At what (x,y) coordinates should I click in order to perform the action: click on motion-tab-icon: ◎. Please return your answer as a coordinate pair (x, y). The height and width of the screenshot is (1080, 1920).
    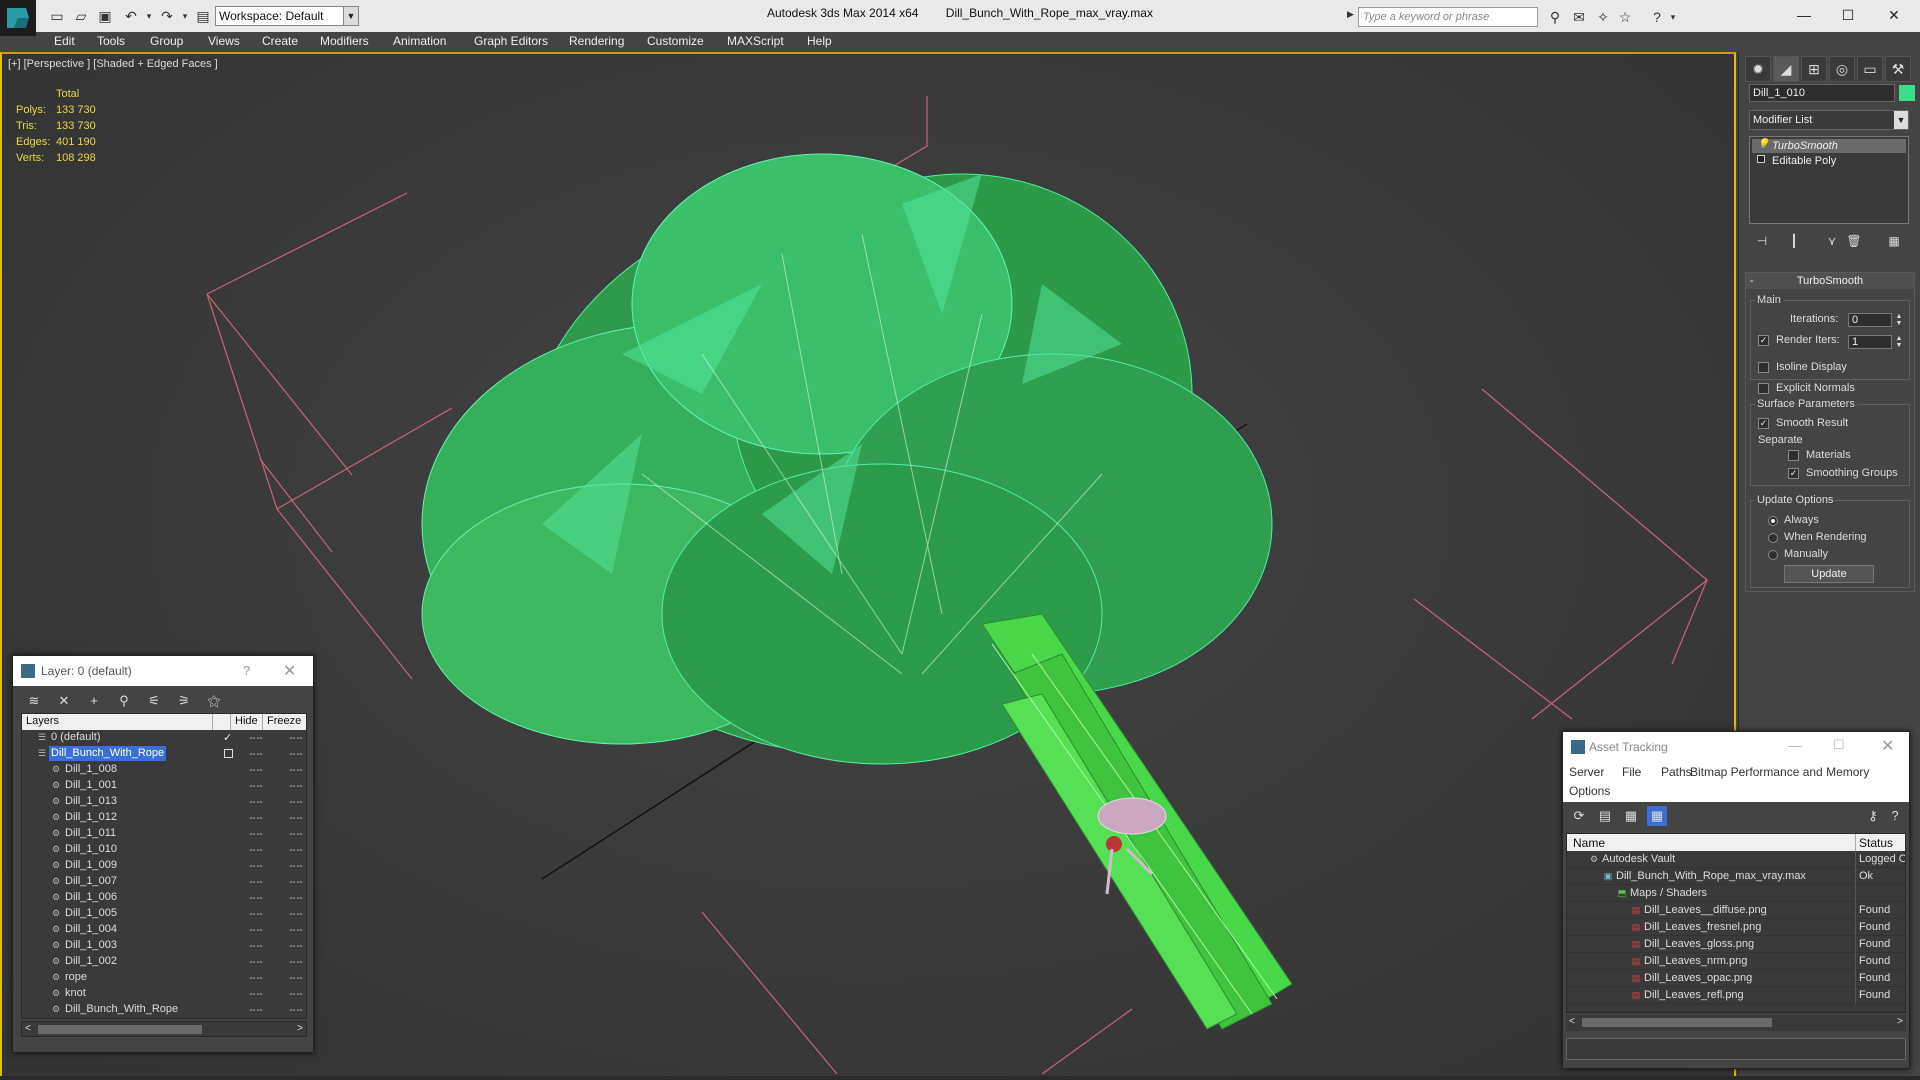
    Looking at the image, I should click on (1842, 69).